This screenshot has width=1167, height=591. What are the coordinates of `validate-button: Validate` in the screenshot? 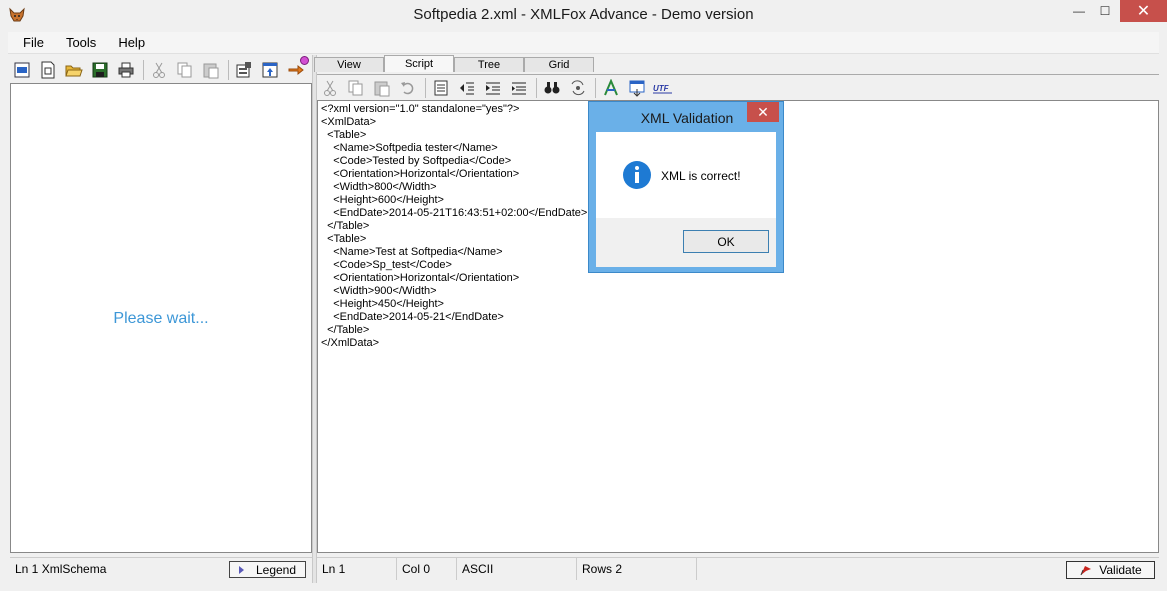 It's located at (1110, 570).